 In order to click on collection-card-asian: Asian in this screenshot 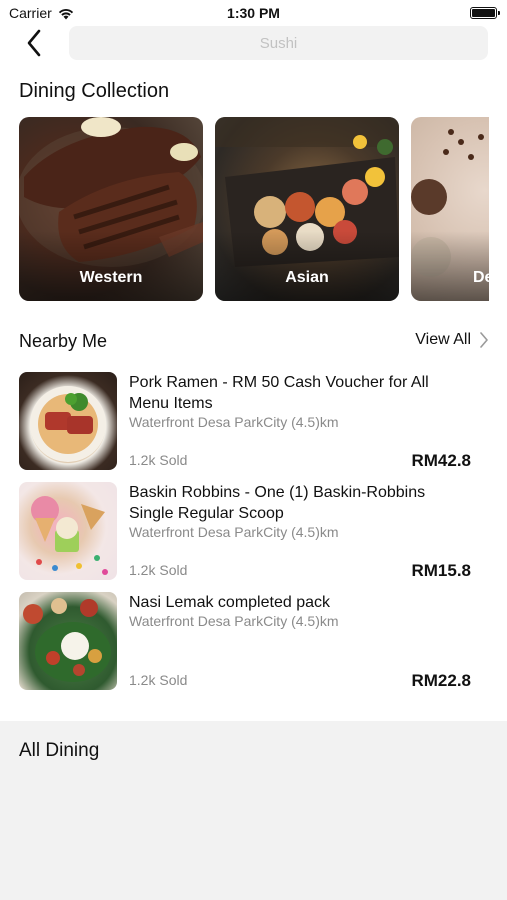, I will do `click(307, 209)`.